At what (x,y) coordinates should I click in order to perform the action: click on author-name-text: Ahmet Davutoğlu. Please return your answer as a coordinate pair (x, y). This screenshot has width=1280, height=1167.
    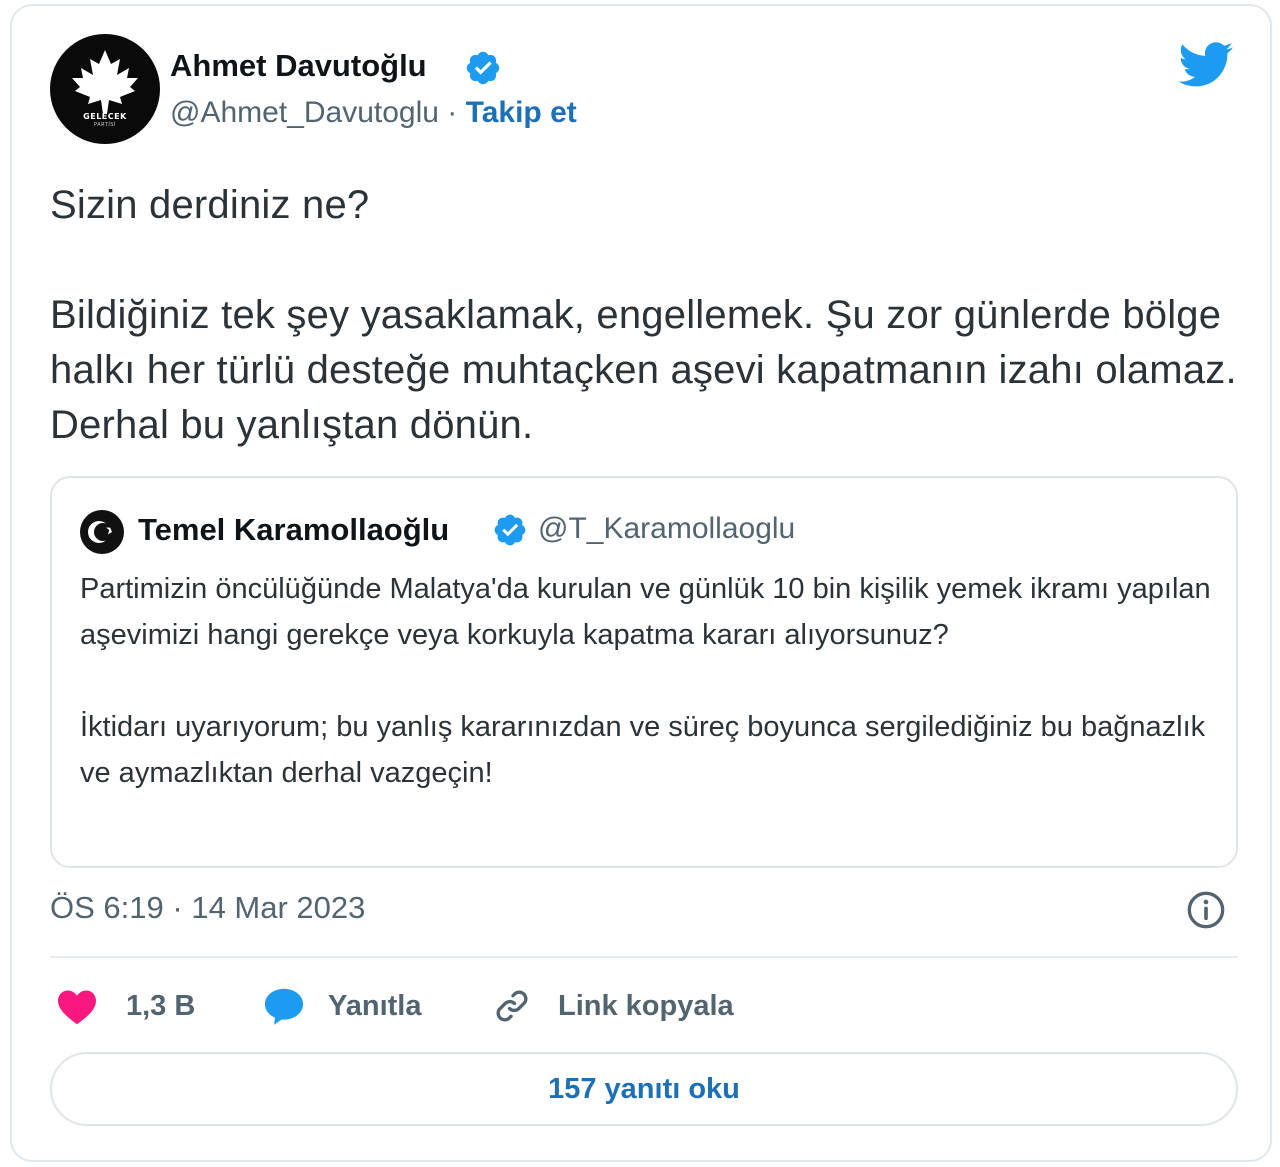
    Looking at the image, I should click on (298, 65).